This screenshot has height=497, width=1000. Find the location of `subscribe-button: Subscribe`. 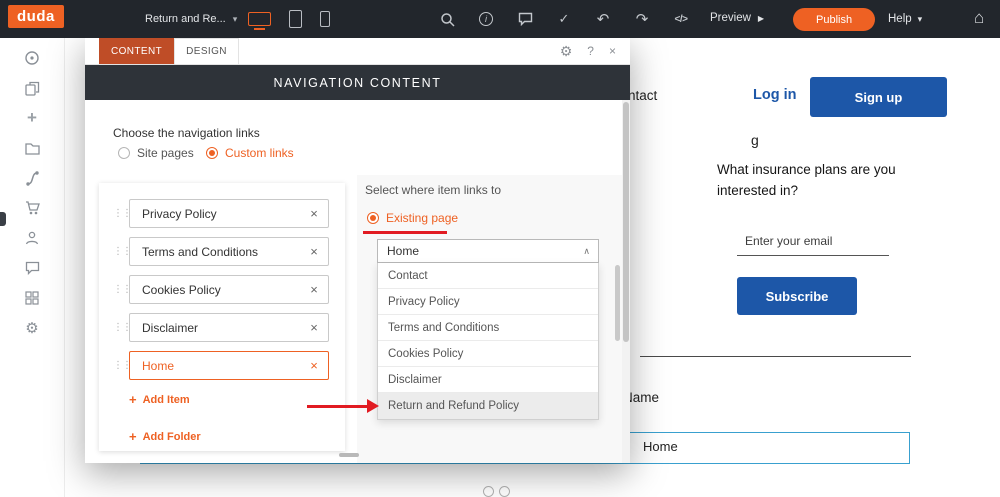

subscribe-button: Subscribe is located at coordinates (797, 296).